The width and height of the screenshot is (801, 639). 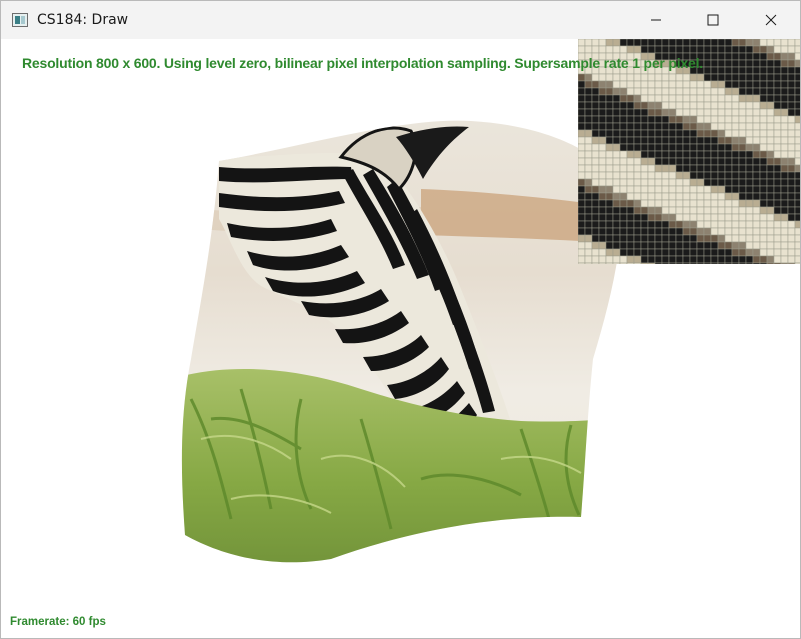 I want to click on minimize-button, so click(x=656, y=20).